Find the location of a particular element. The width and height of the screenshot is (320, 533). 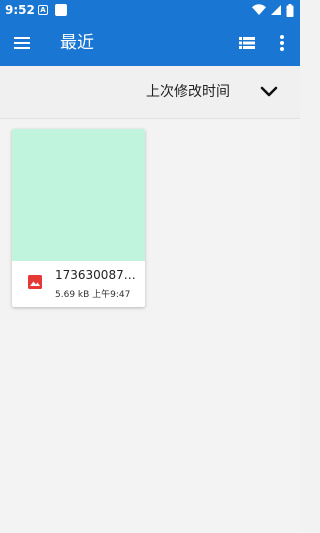

system-icons is located at coordinates (273, 10).